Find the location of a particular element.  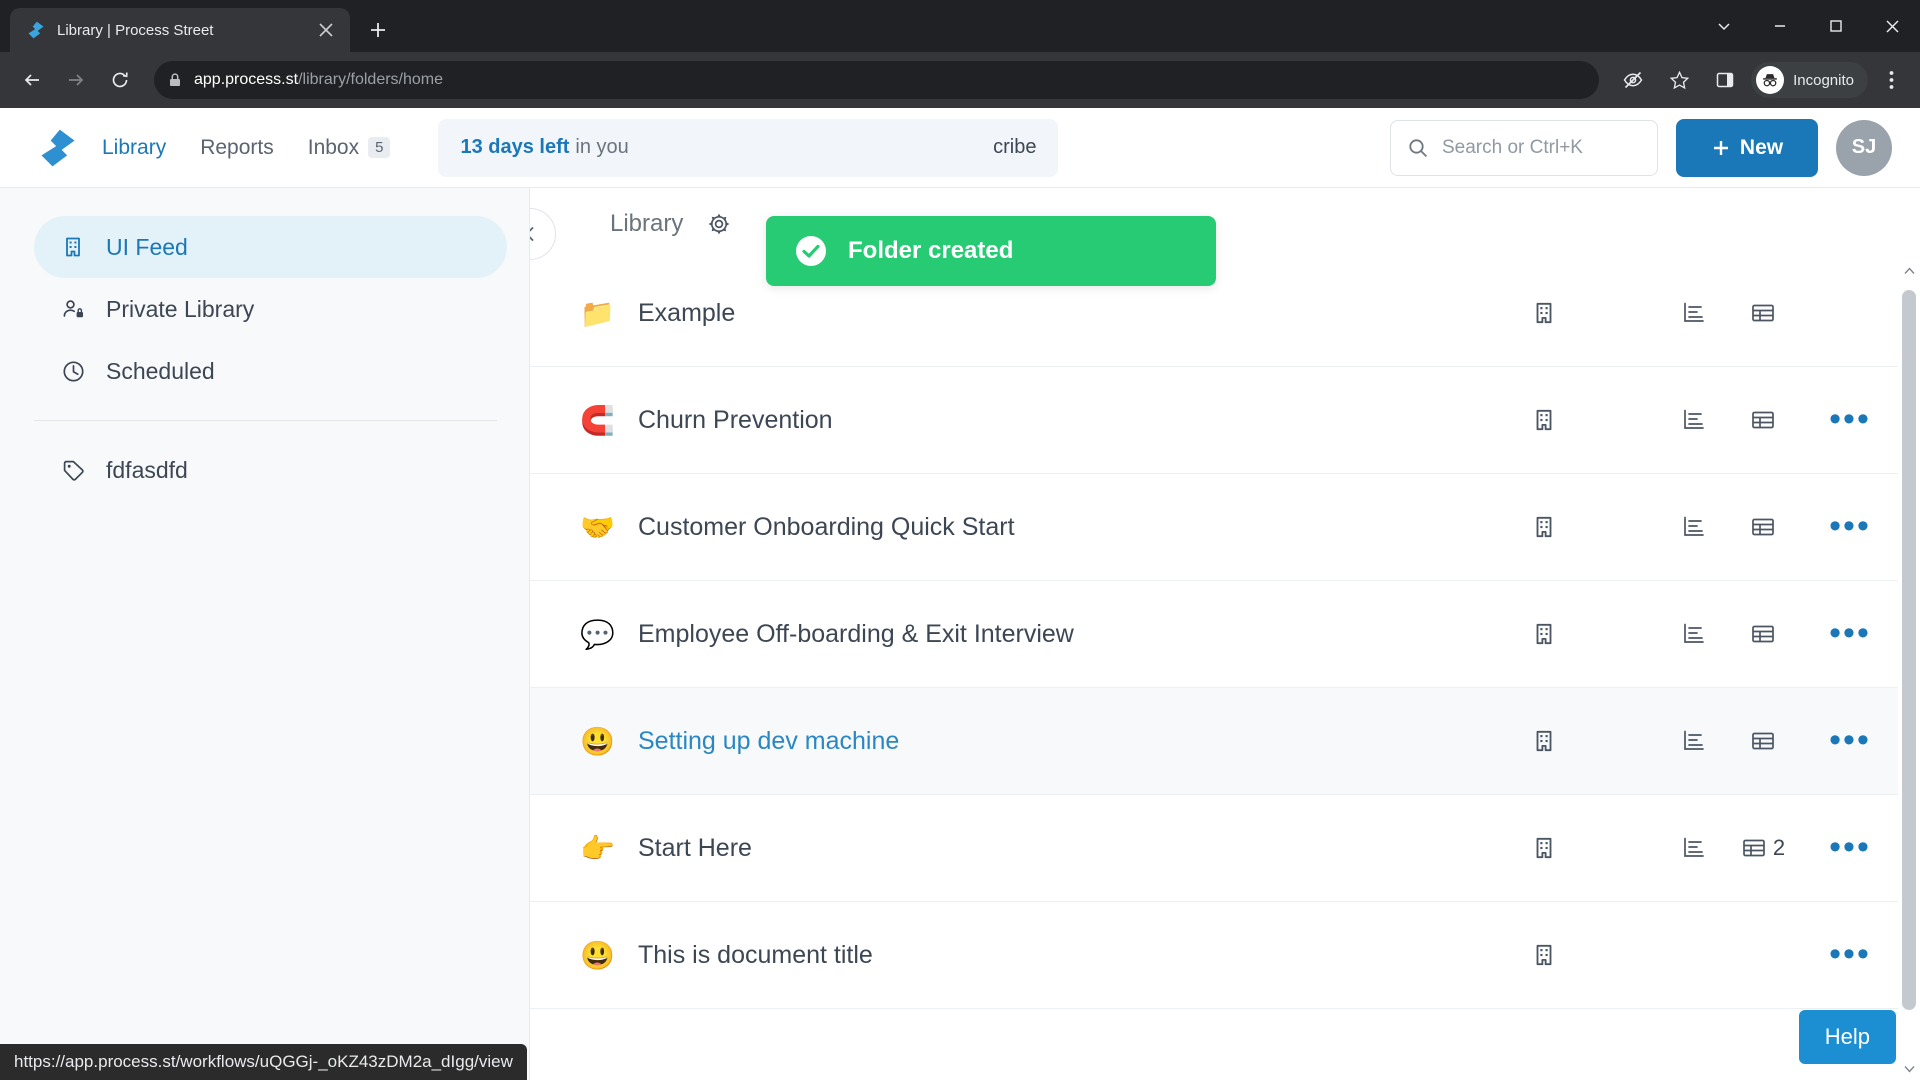

table-row: 🧲 Churn Prevention ••• is located at coordinates (1214, 420).